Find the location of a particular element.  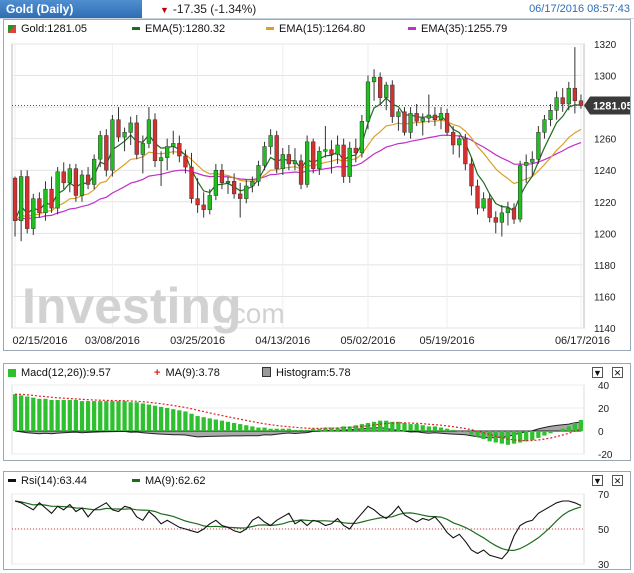

price-change-text: -17.35 (-1.34%) is located at coordinates (214, 9).